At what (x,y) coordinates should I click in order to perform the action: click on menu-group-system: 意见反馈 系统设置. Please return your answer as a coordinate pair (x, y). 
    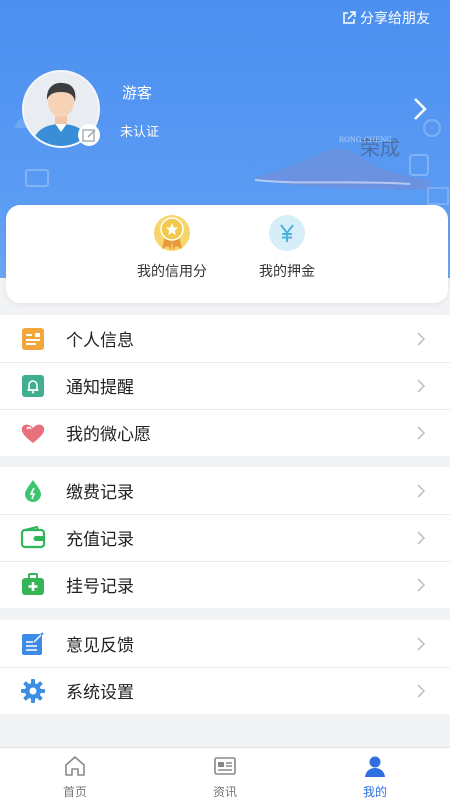
    Looking at the image, I should click on (225, 667).